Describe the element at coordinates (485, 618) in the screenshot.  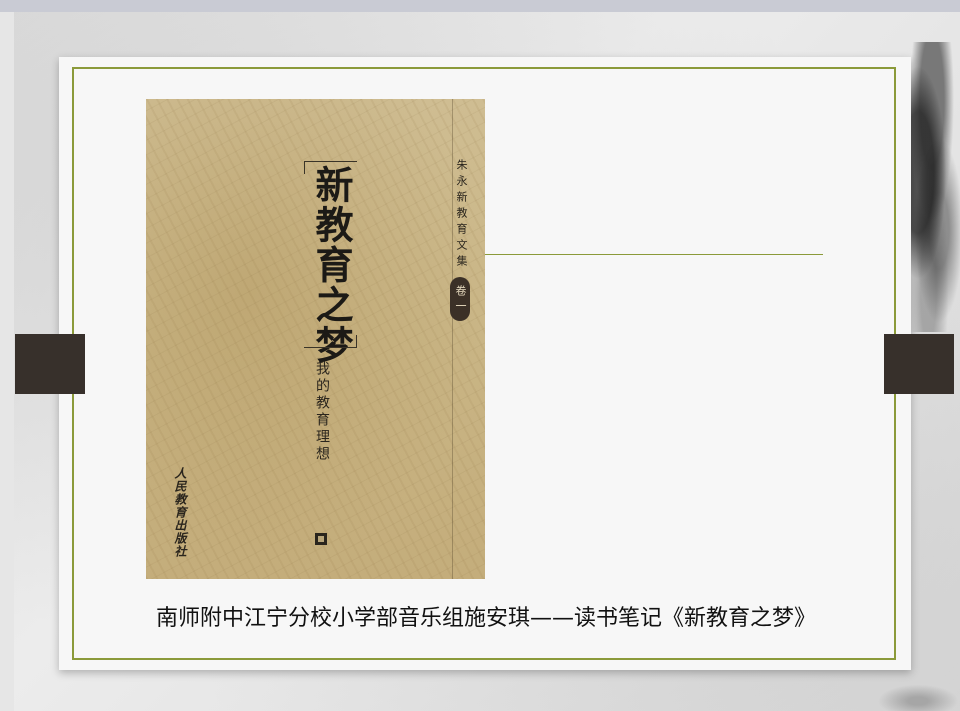
I see `slide-caption: 南师附中江宁分校小学部音乐组施安琪——读书笔记《新教育之梦》` at that location.